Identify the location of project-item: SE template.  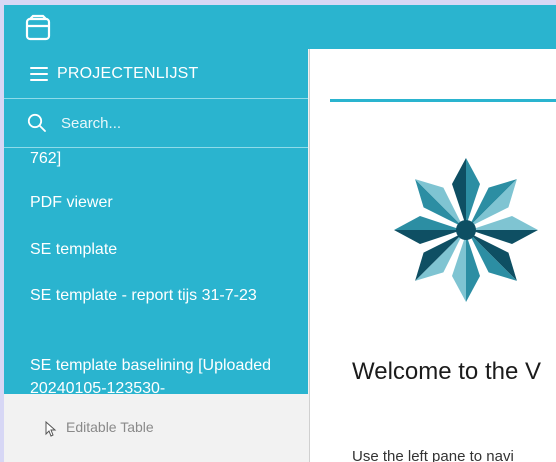
(162, 249).